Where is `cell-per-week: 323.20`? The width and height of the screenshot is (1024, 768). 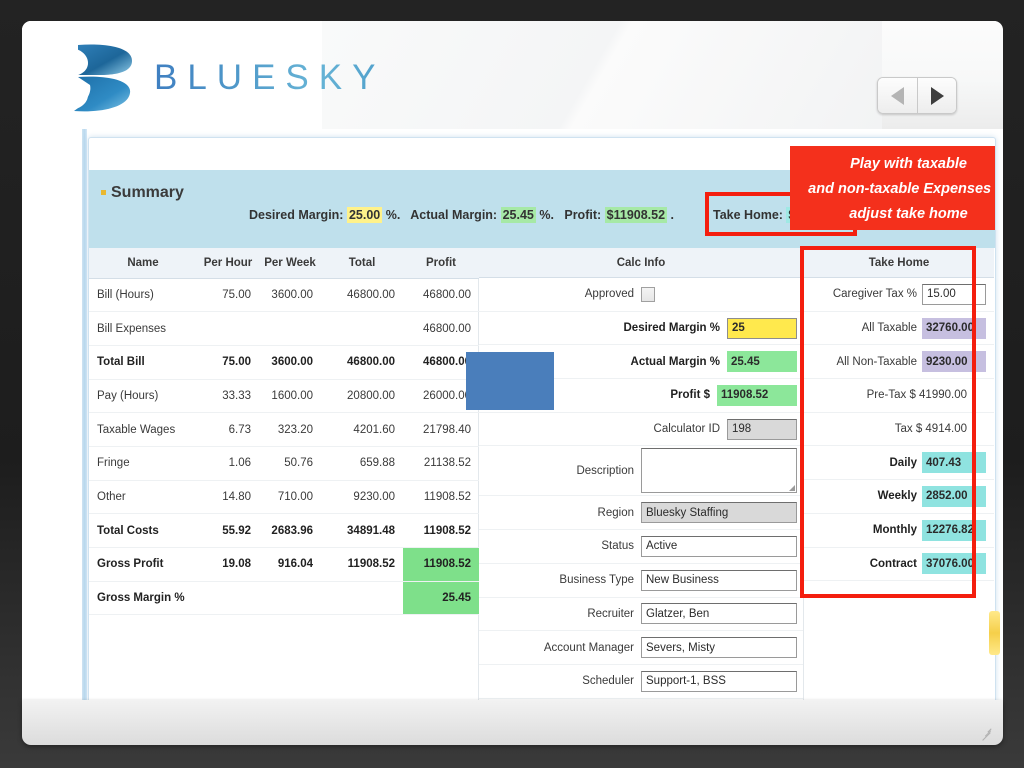
cell-per-week: 323.20 is located at coordinates (290, 429).